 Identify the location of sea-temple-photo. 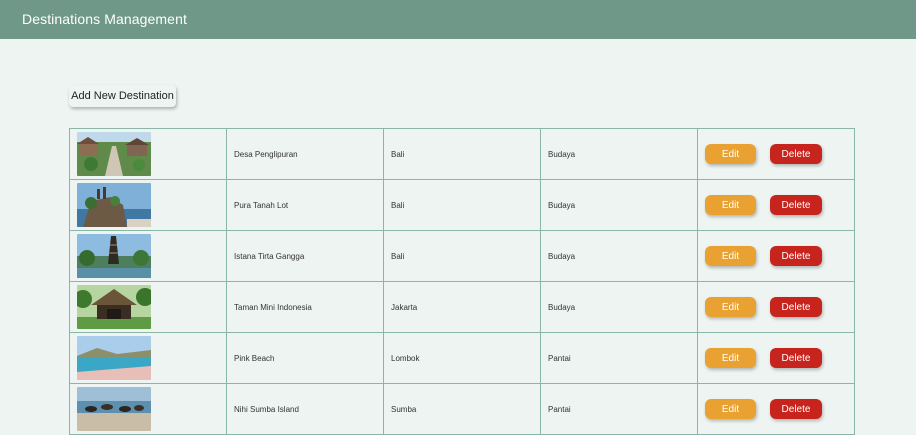
(114, 205).